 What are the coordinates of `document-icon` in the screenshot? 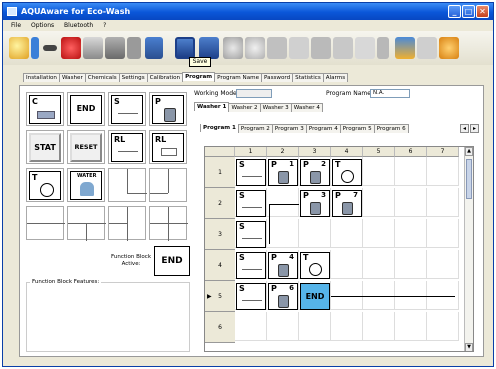 It's located at (365, 48).